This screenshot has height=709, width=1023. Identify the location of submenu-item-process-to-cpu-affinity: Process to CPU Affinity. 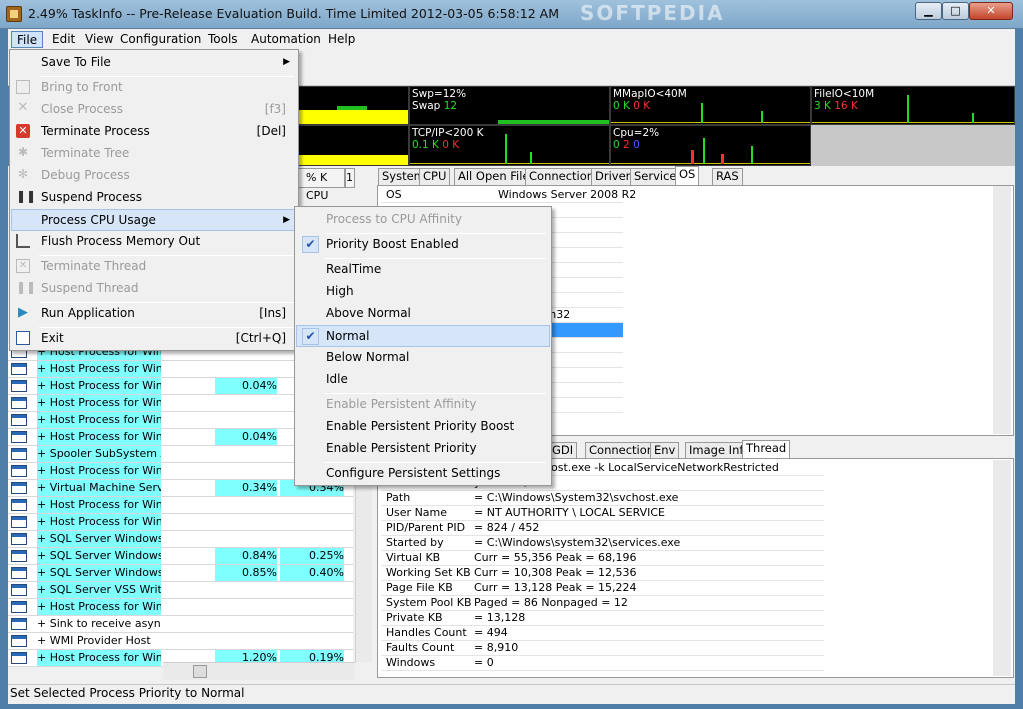
(423, 220).